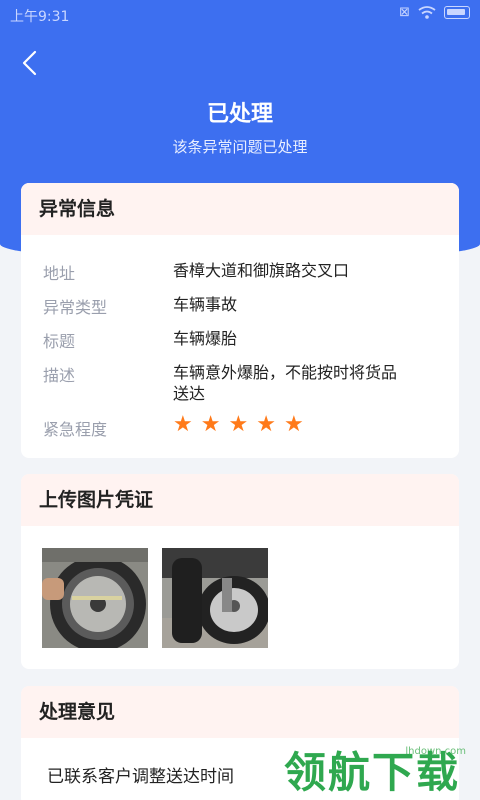 The width and height of the screenshot is (480, 800). Describe the element at coordinates (372, 772) in the screenshot. I see `watermark-text: 领航下载` at that location.